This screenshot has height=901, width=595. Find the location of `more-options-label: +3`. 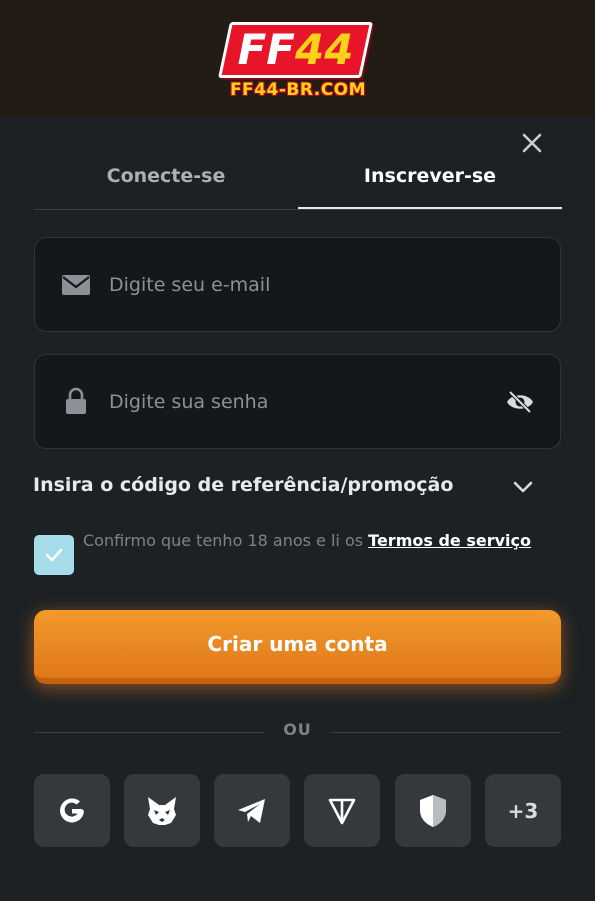

more-options-label: +3 is located at coordinates (523, 810).